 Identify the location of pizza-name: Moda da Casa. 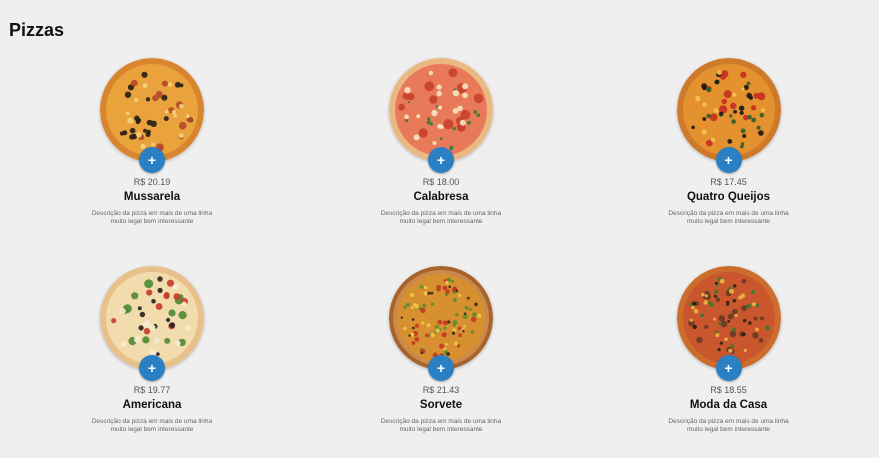
(728, 405).